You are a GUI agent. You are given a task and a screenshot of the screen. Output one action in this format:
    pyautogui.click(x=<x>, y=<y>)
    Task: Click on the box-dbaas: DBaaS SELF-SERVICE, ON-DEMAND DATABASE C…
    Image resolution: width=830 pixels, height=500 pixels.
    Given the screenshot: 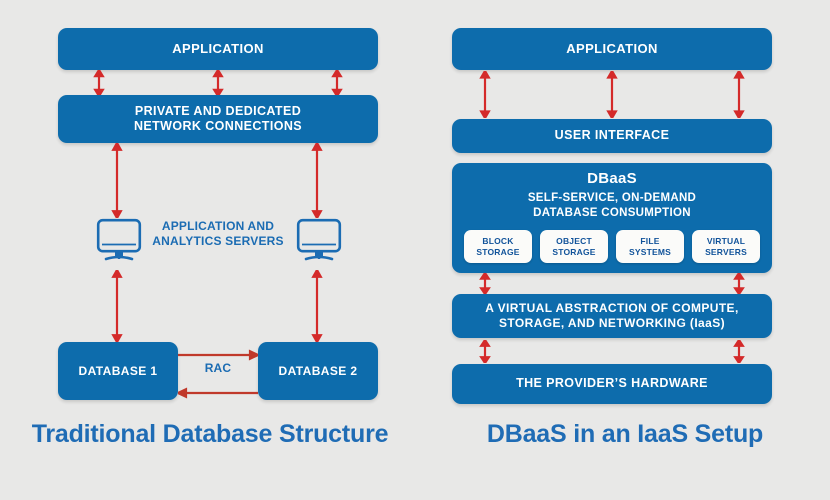 What is the action you would take?
    pyautogui.click(x=612, y=218)
    